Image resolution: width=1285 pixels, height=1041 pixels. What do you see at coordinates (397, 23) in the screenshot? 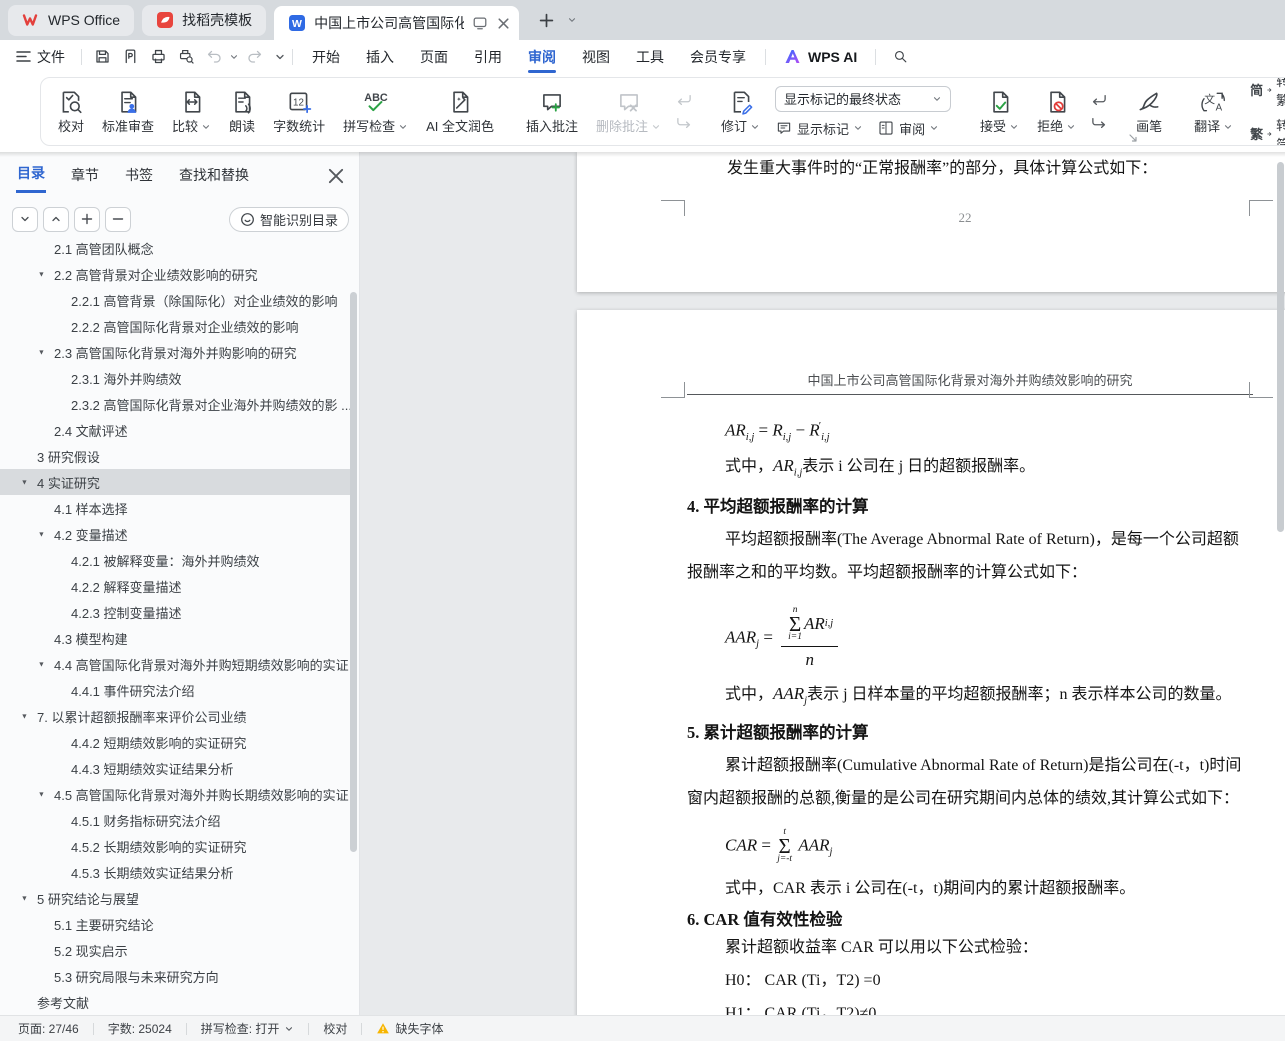
I see `tab-document: W 中国上市公司高管国际化背景` at bounding box center [397, 23].